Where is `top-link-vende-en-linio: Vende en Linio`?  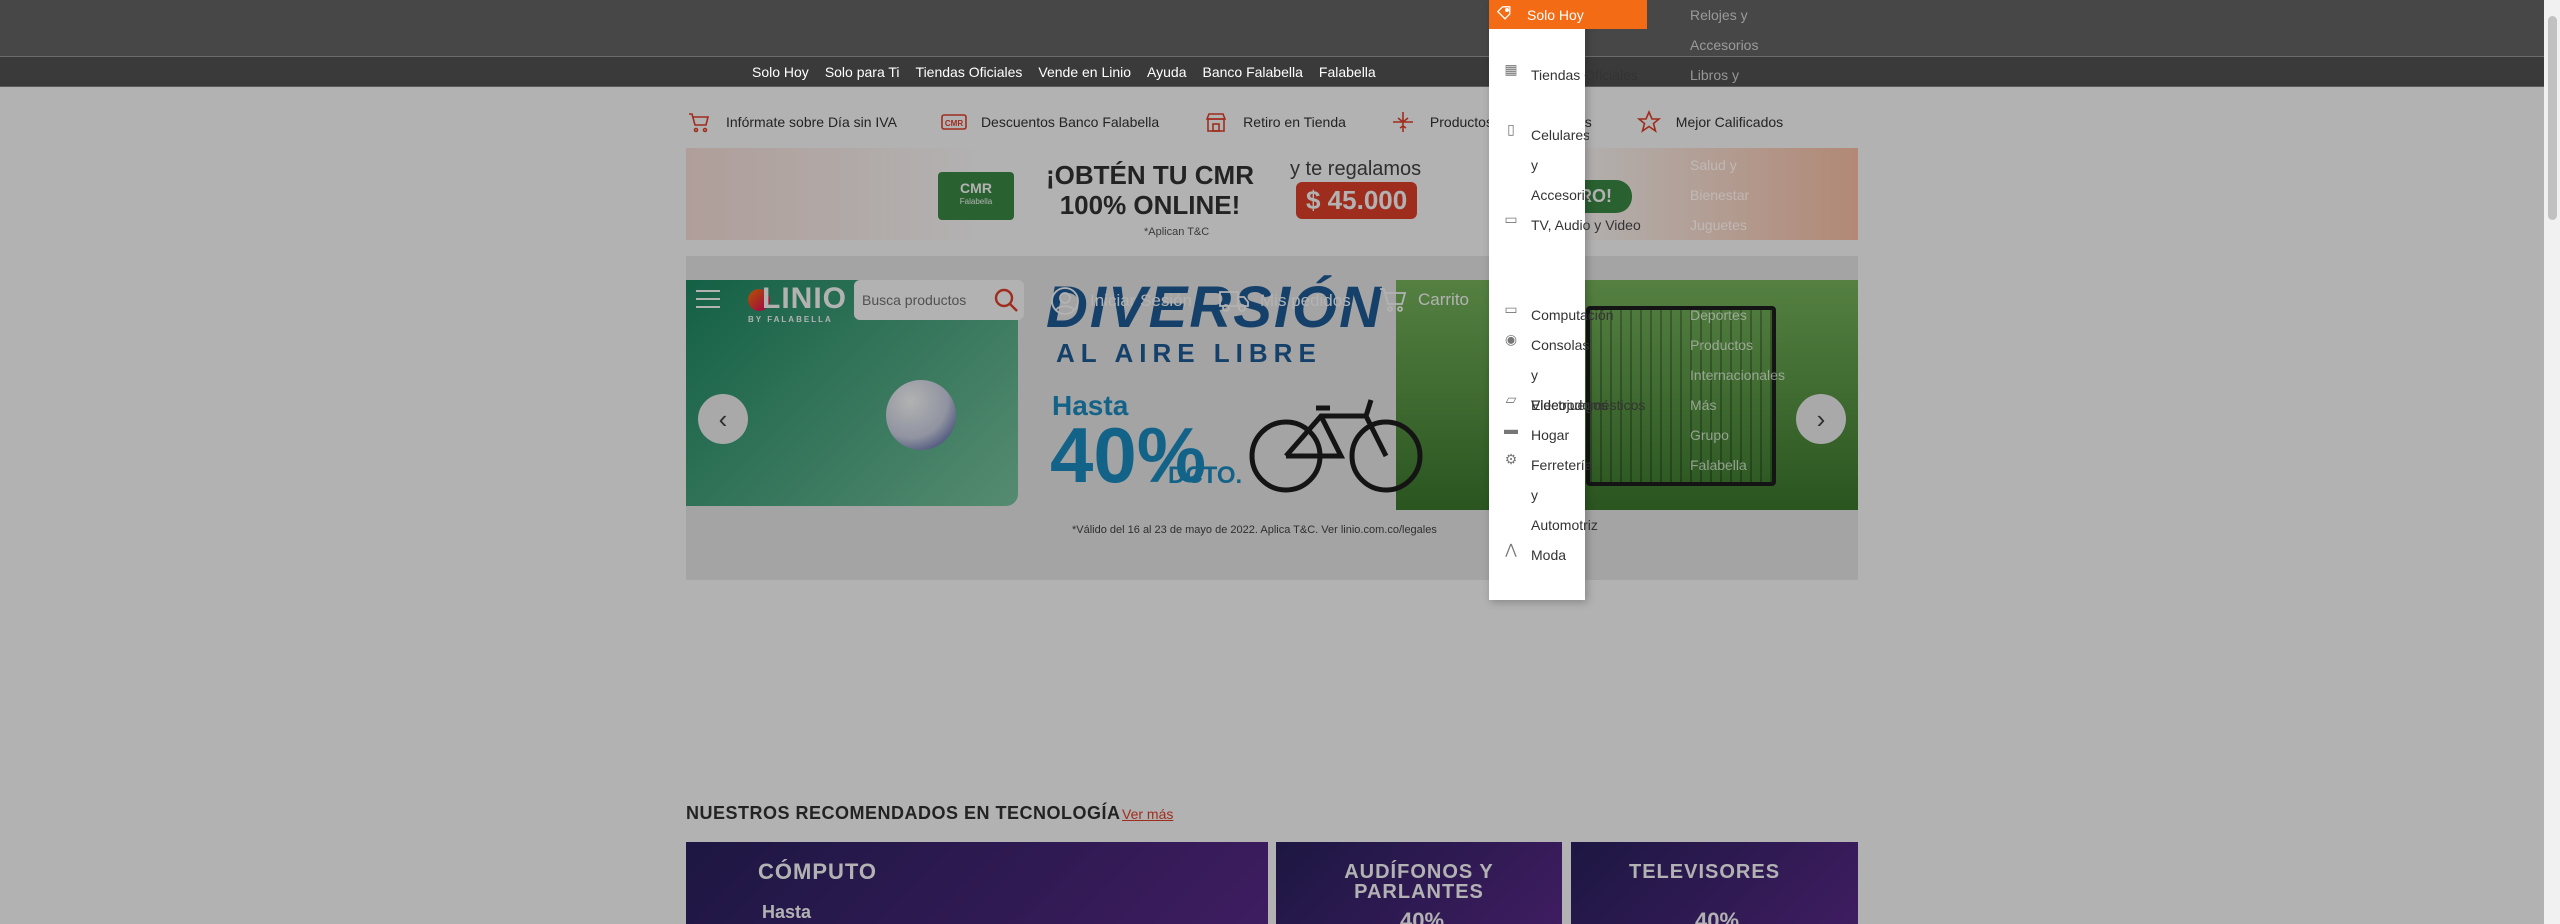
top-link-vende-en-linio: Vende en Linio is located at coordinates (1084, 72).